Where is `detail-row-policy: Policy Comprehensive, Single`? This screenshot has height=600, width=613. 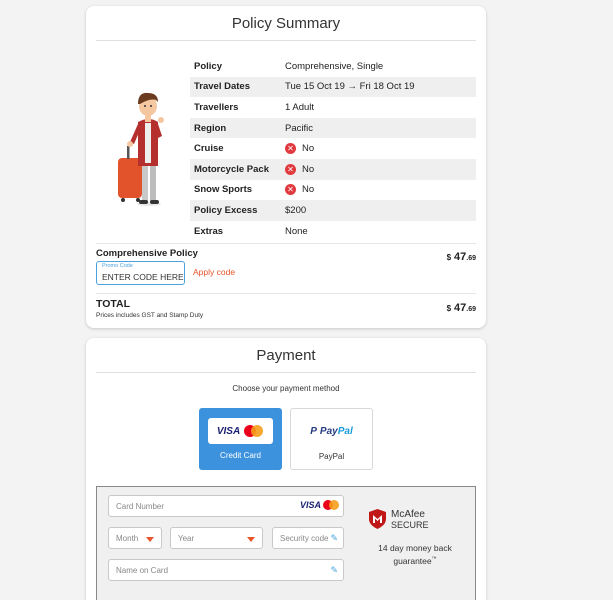 detail-row-policy: Policy Comprehensive, Single is located at coordinates (289, 66).